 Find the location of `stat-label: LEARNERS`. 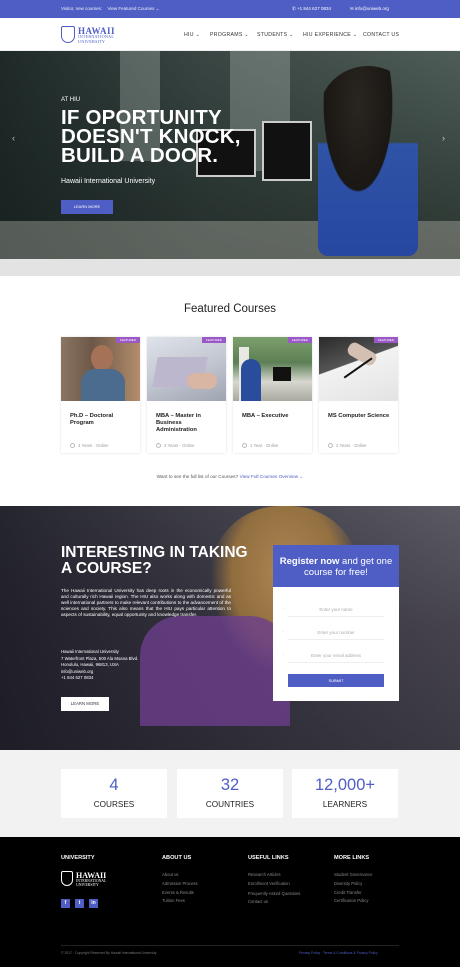

stat-label: LEARNERS is located at coordinates (345, 804).